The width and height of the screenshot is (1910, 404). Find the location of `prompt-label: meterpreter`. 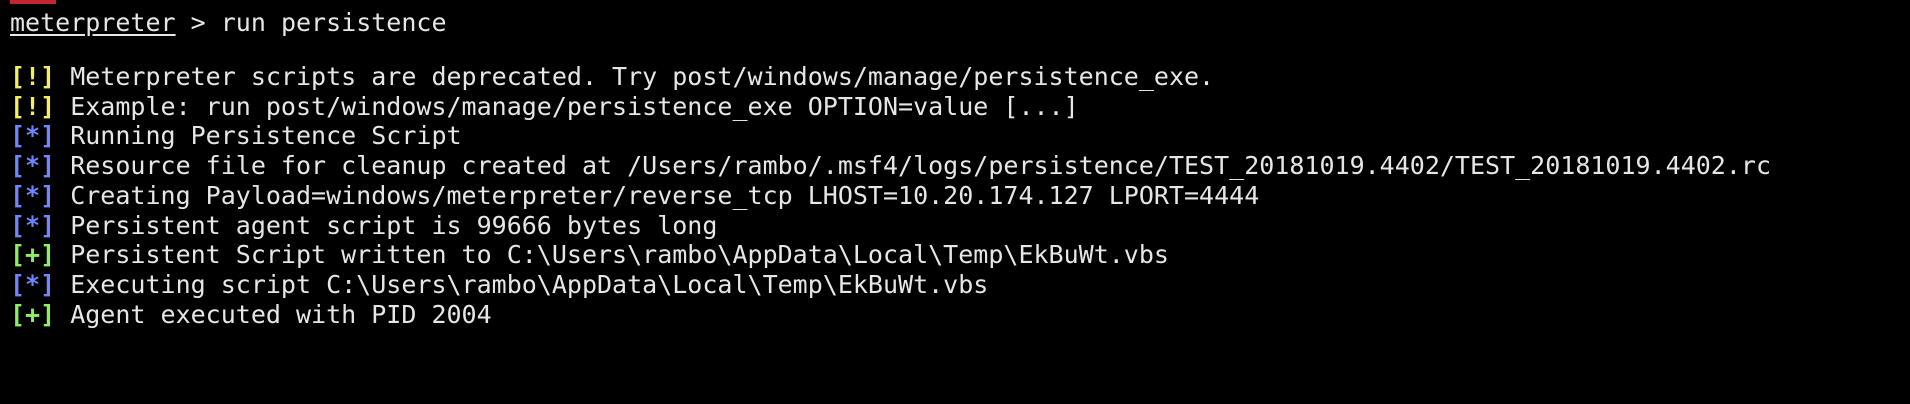

prompt-label: meterpreter is located at coordinates (93, 22).